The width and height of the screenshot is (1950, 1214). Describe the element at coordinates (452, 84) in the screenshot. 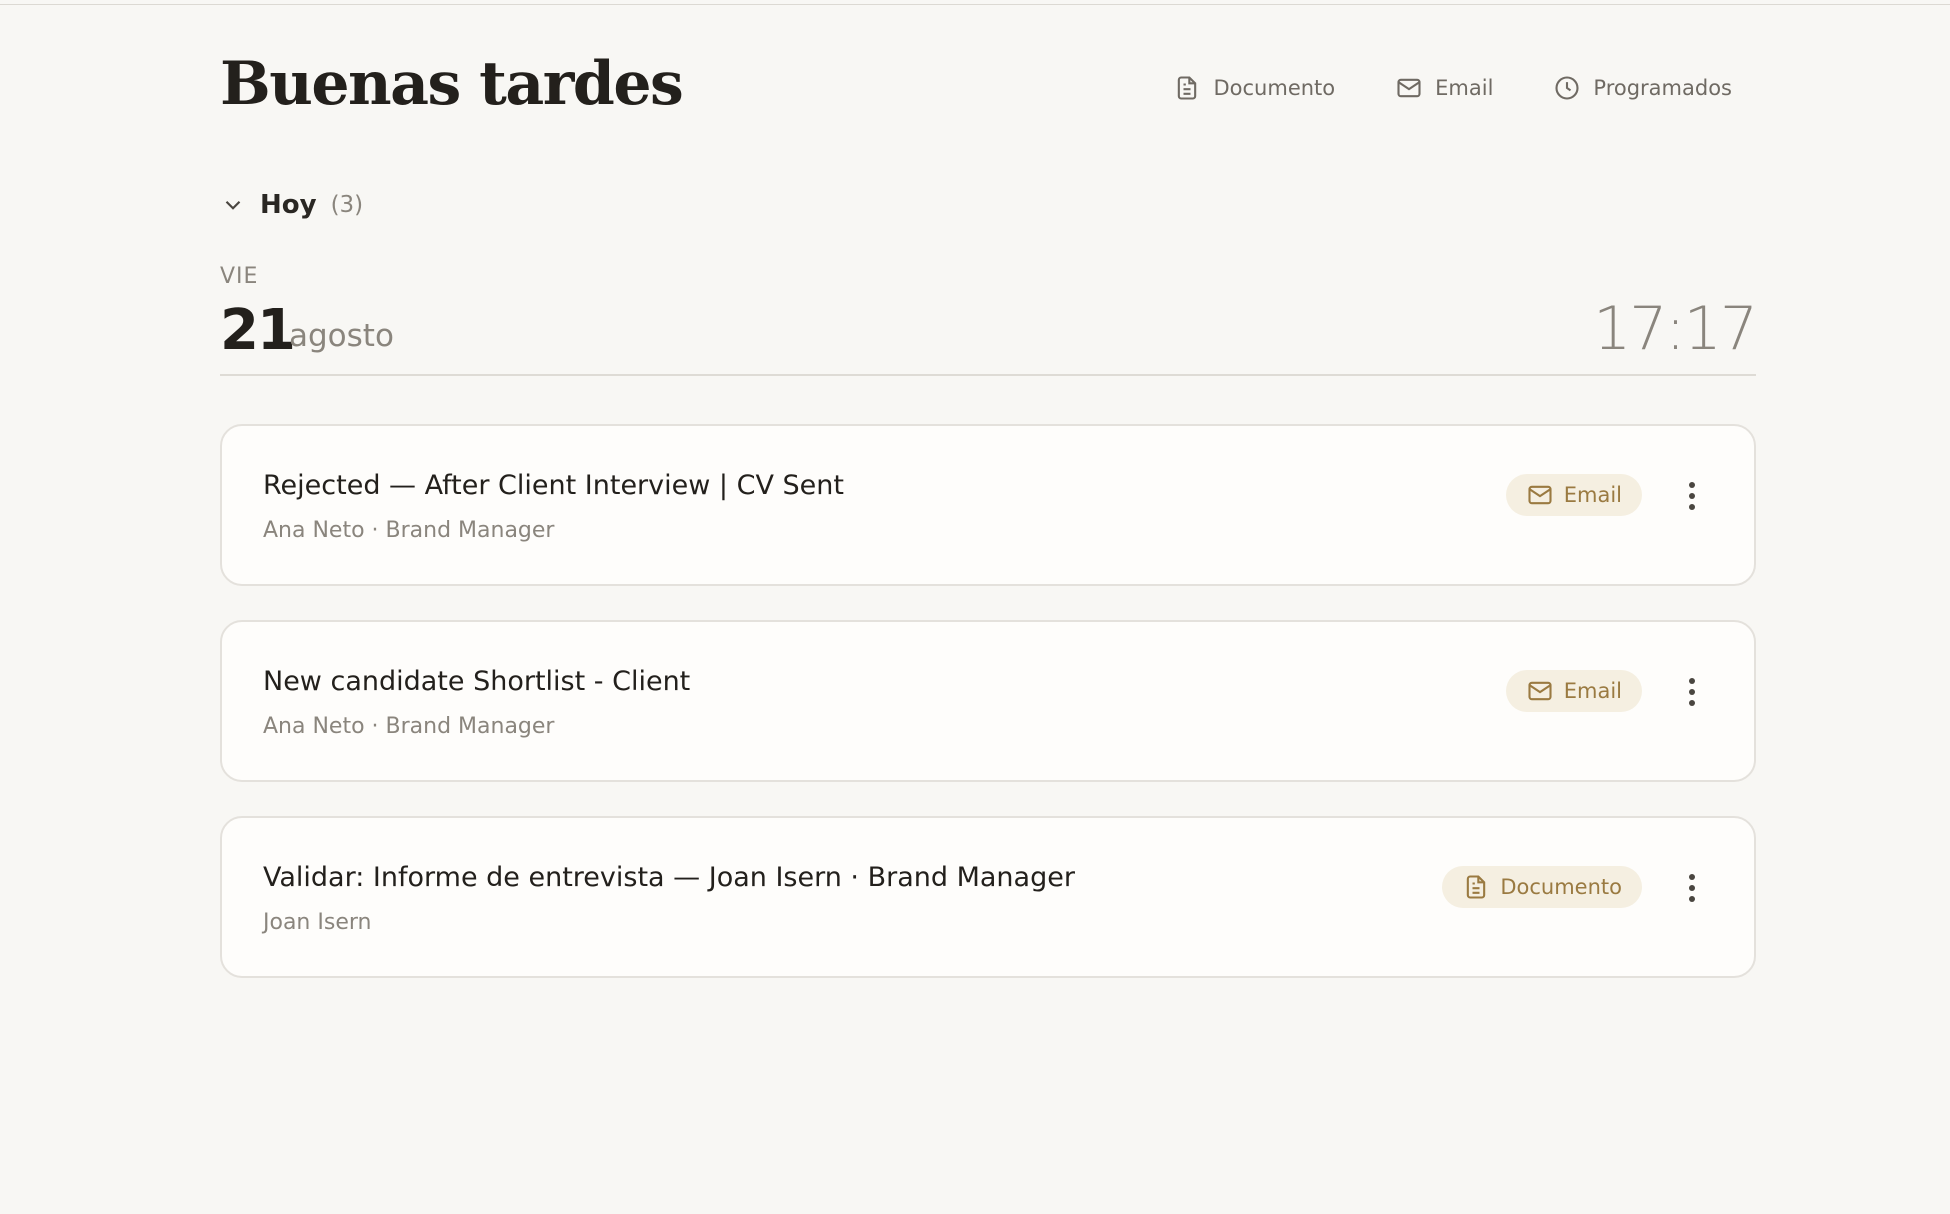

I see `page-title: Buenas tardes` at that location.